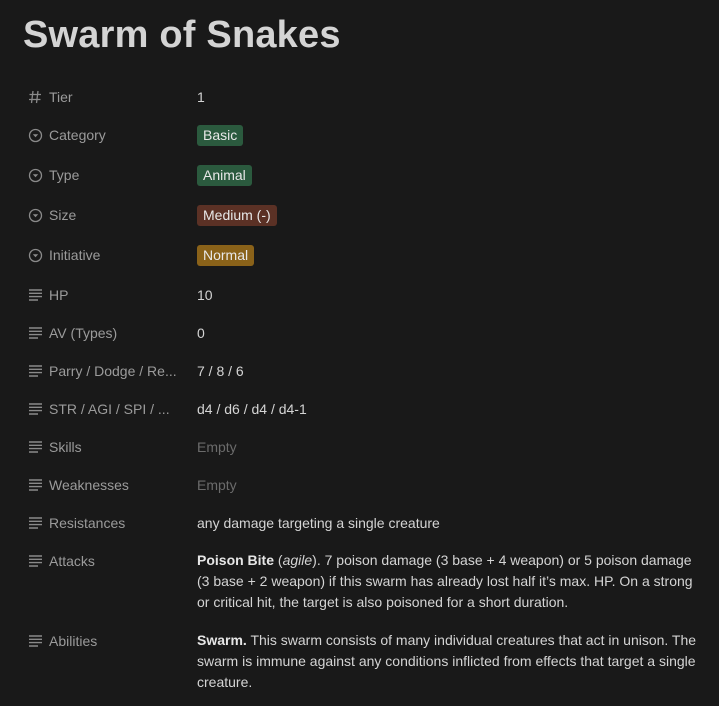 The height and width of the screenshot is (706, 719). I want to click on property-name-abilities: Abilities, so click(62, 641).